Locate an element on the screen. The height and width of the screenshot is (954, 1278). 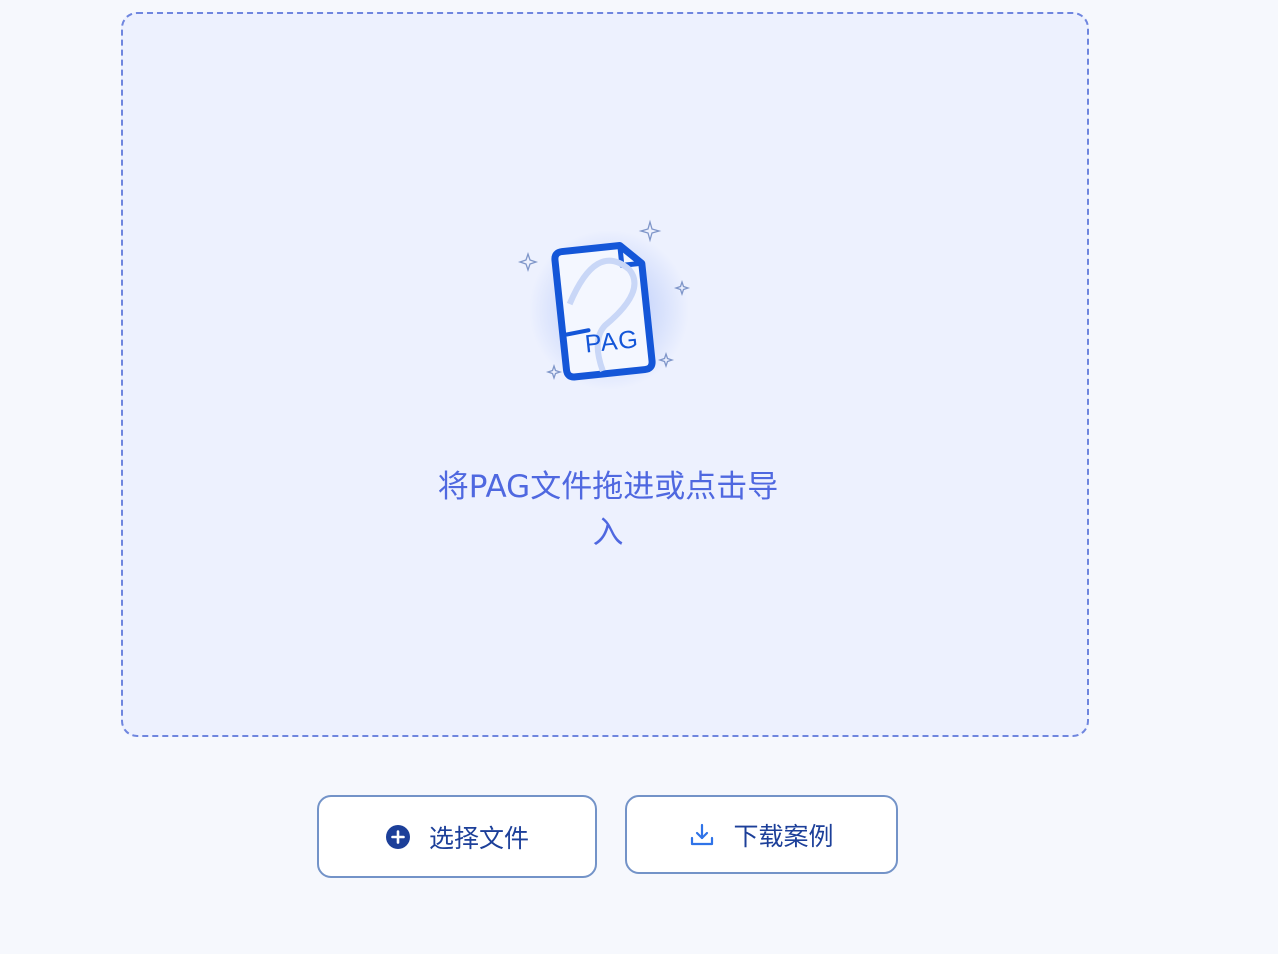
select-file-label: 选择文件 is located at coordinates (478, 838).